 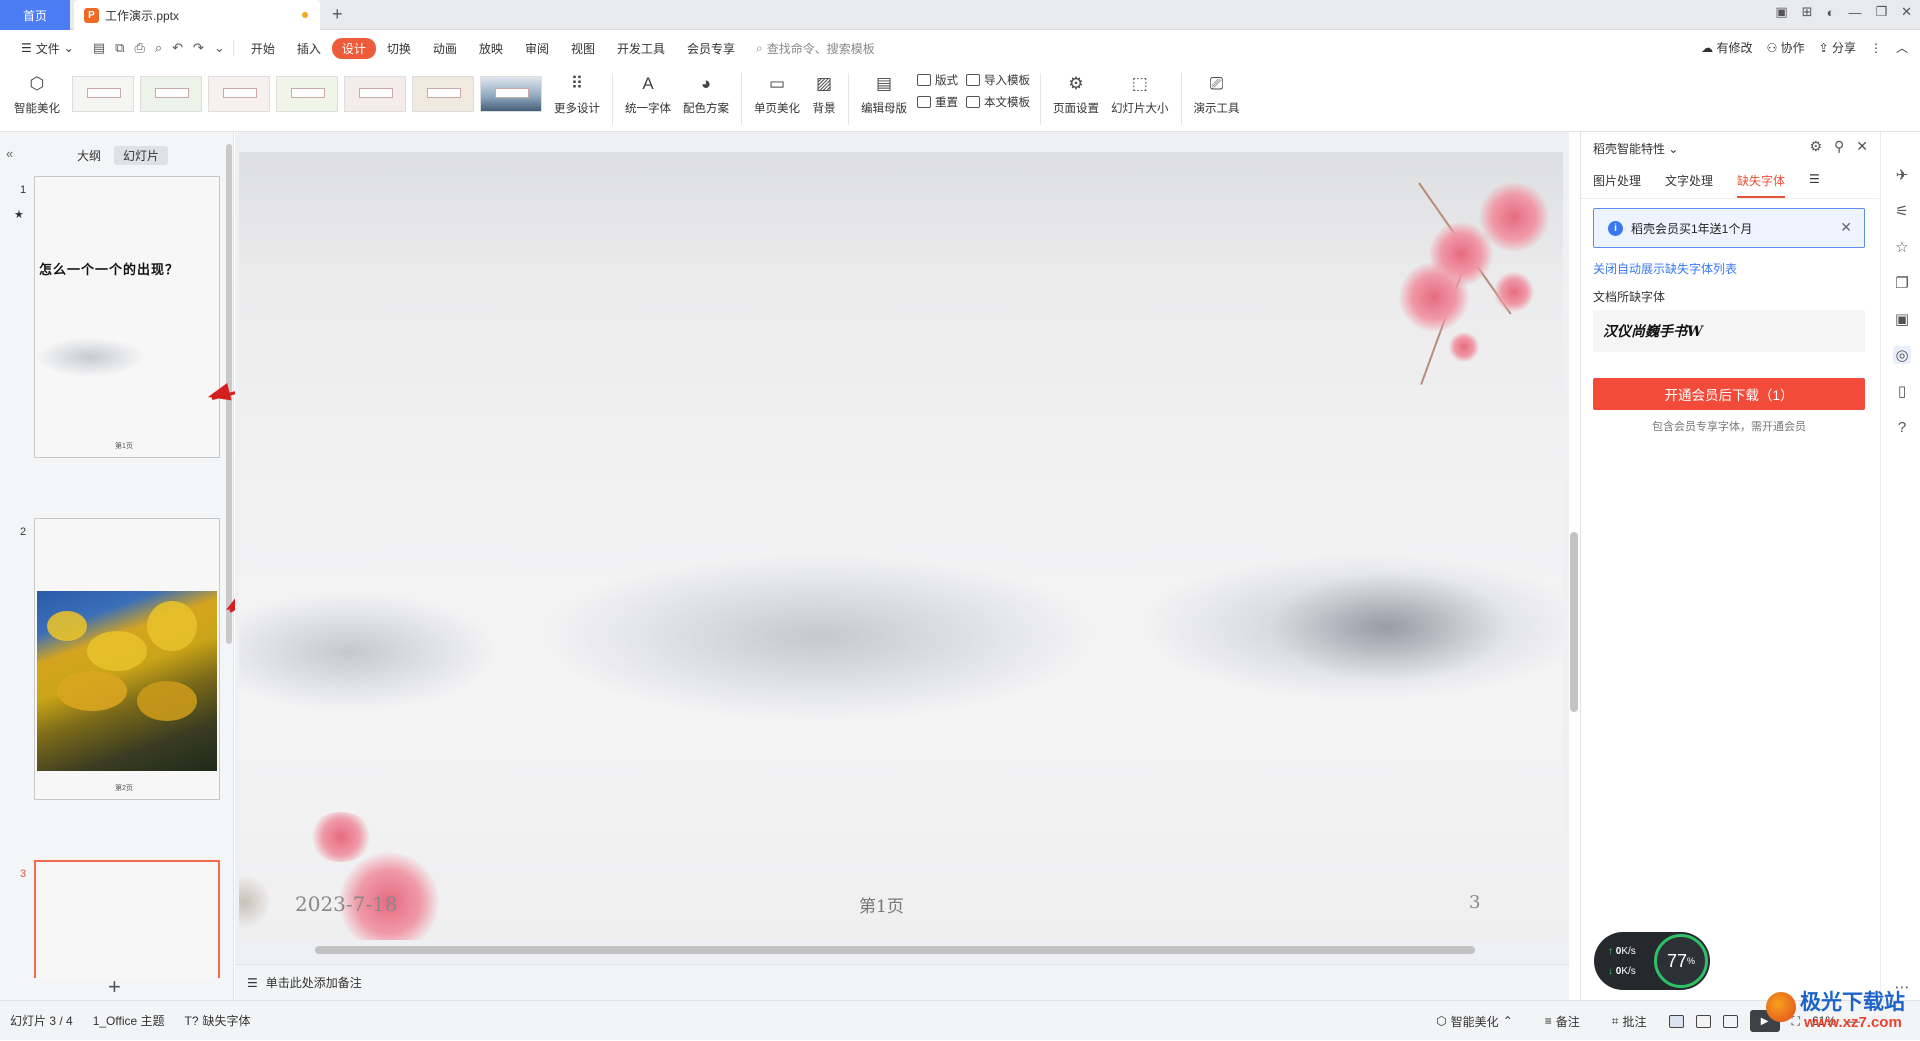 I want to click on rocket-icon: ✈, so click(x=1902, y=175).